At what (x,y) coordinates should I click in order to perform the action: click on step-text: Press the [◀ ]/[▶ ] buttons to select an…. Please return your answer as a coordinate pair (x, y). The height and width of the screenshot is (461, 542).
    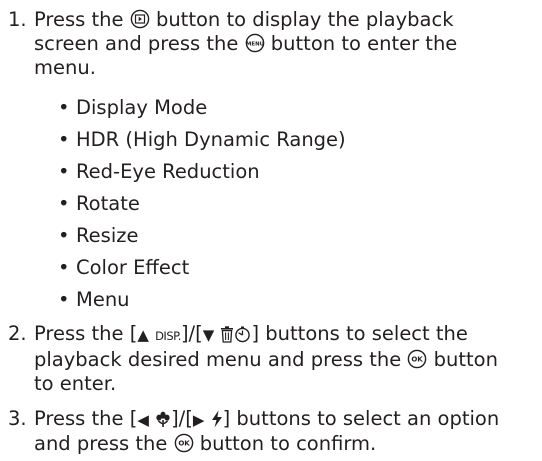
    Looking at the image, I should click on (267, 431).